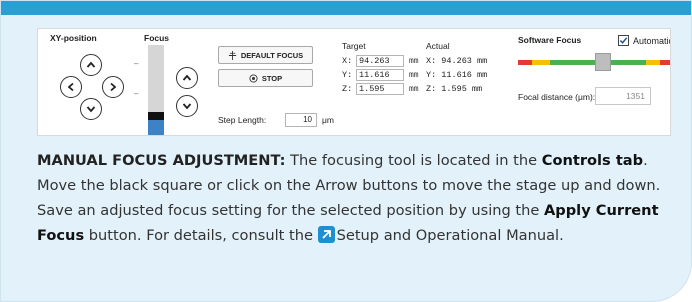 The width and height of the screenshot is (692, 302). I want to click on automatic-checkbox, so click(623, 40).